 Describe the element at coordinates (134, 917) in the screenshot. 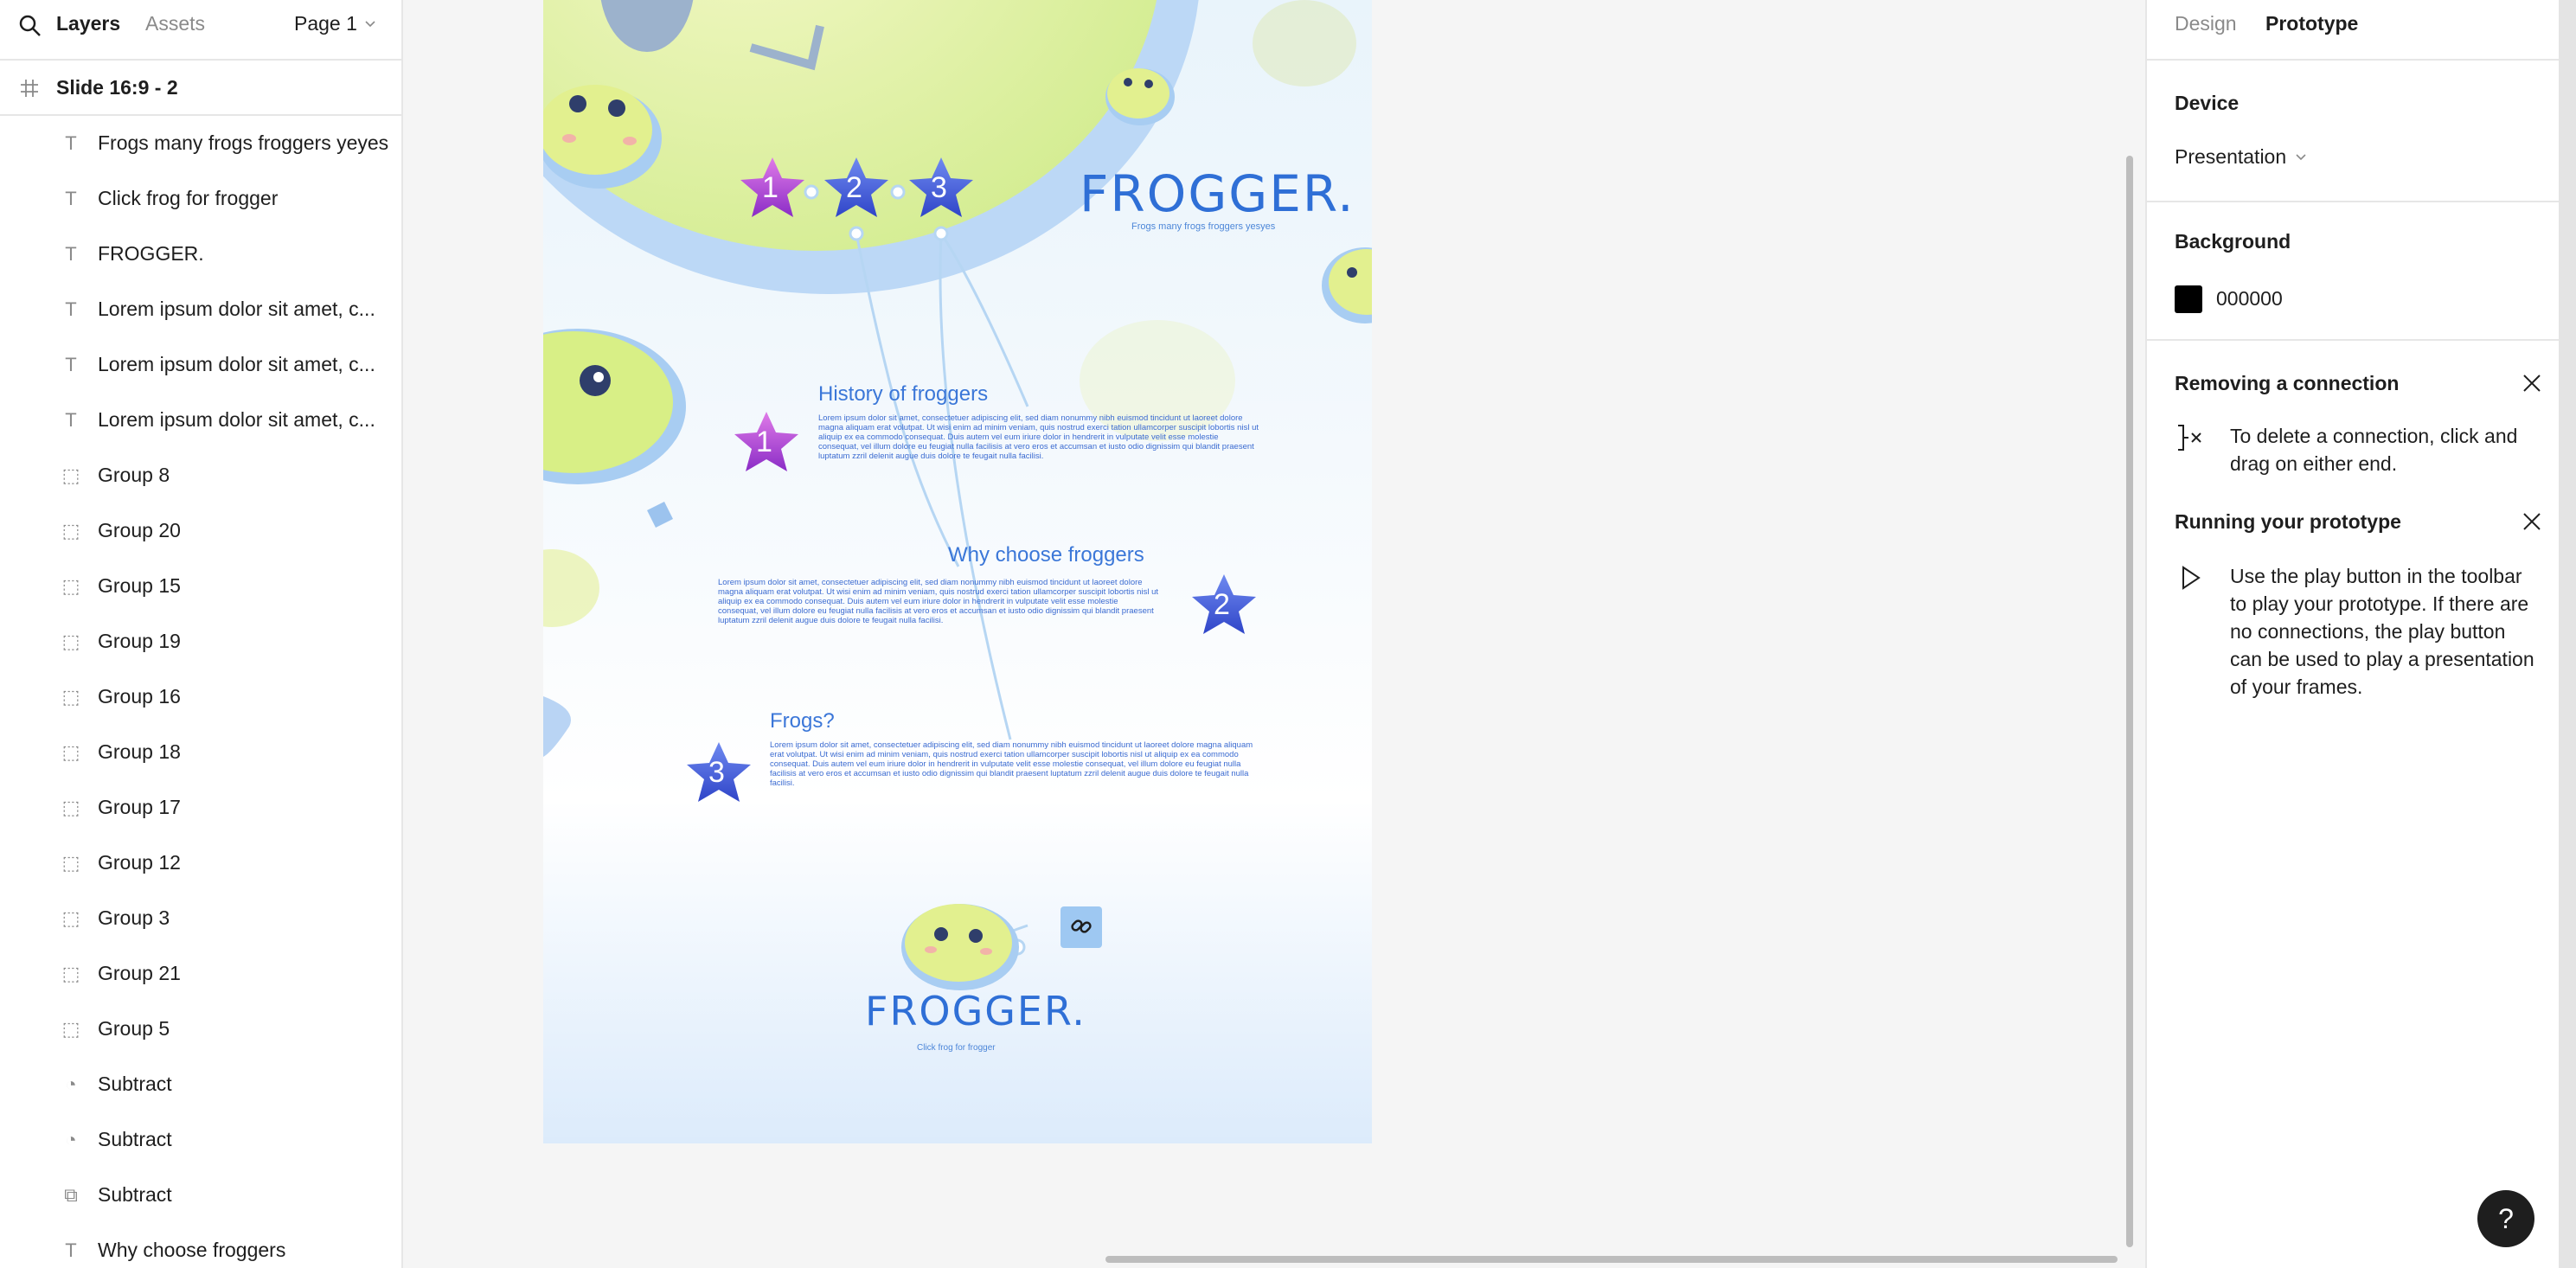

I see `layer-name: Group 3` at that location.